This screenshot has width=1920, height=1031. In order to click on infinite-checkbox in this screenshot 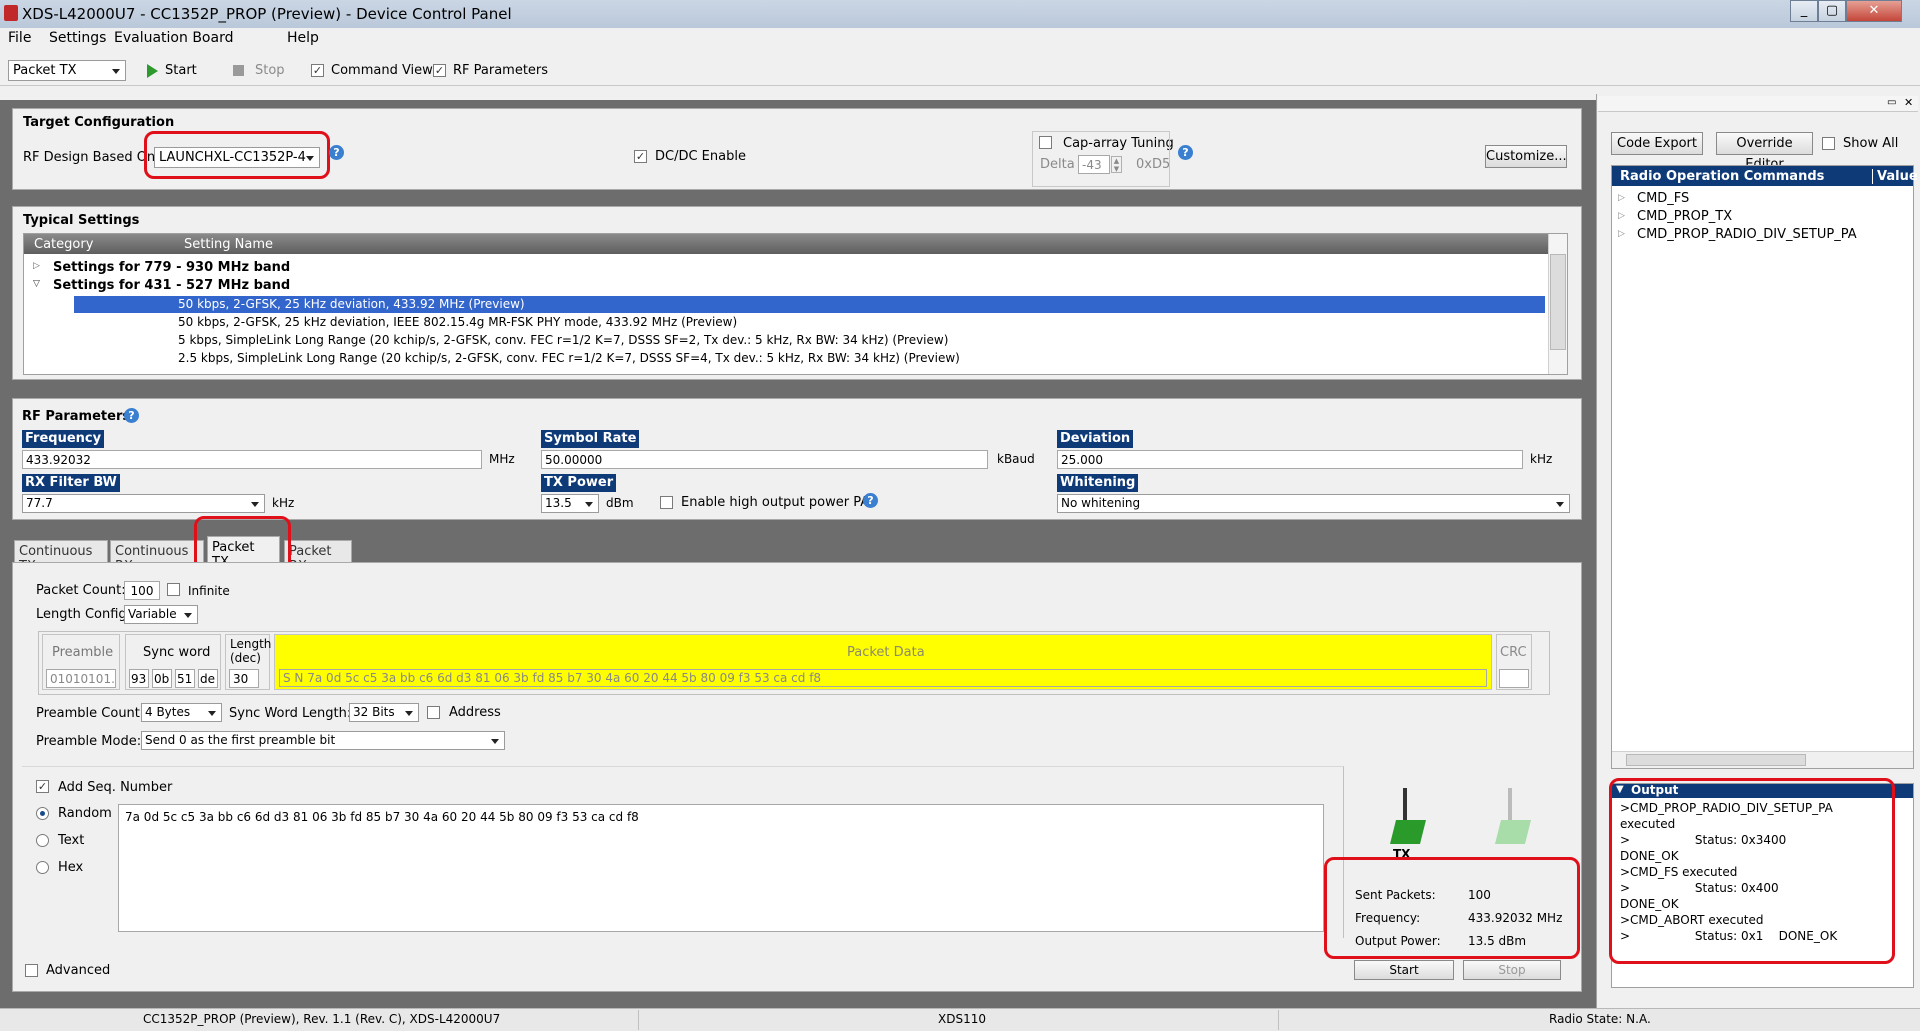, I will do `click(173, 589)`.